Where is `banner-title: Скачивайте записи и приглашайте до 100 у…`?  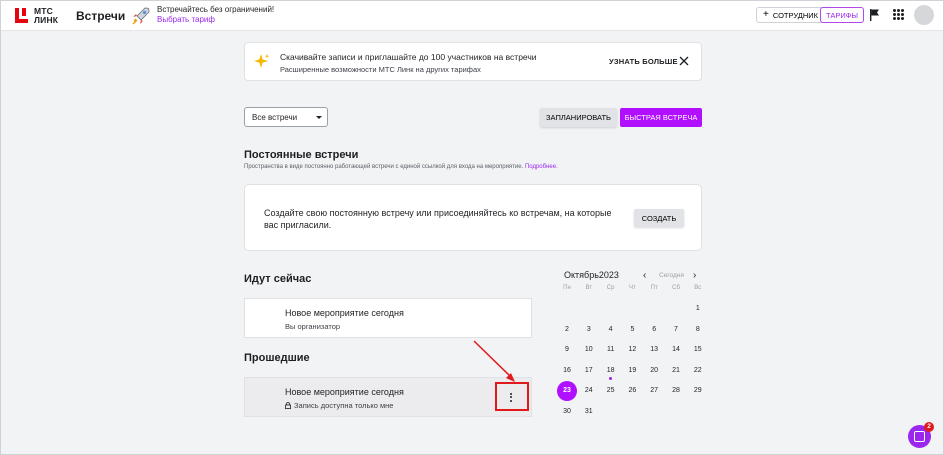 banner-title: Скачивайте записи и приглашайте до 100 у… is located at coordinates (408, 57).